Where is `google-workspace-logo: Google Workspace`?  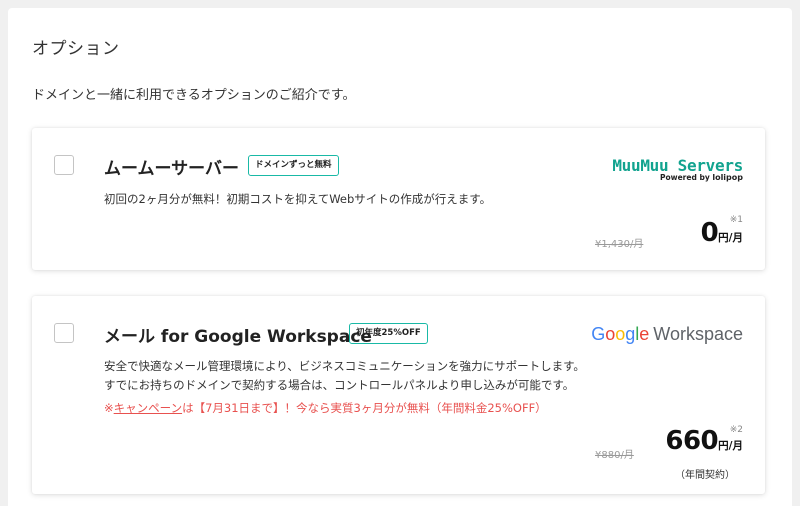
google-workspace-logo: Google Workspace is located at coordinates (667, 334).